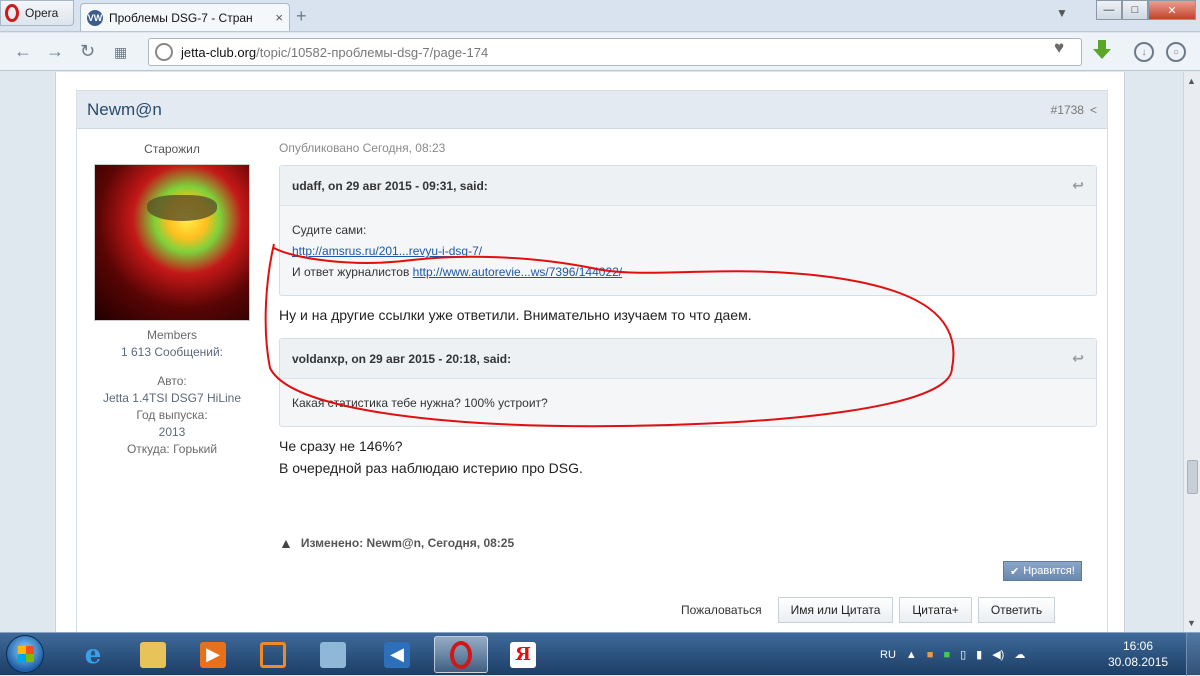 The image size is (1200, 676). Describe the element at coordinates (930, 655) in the screenshot. I see `tray-app-icon: ■` at that location.